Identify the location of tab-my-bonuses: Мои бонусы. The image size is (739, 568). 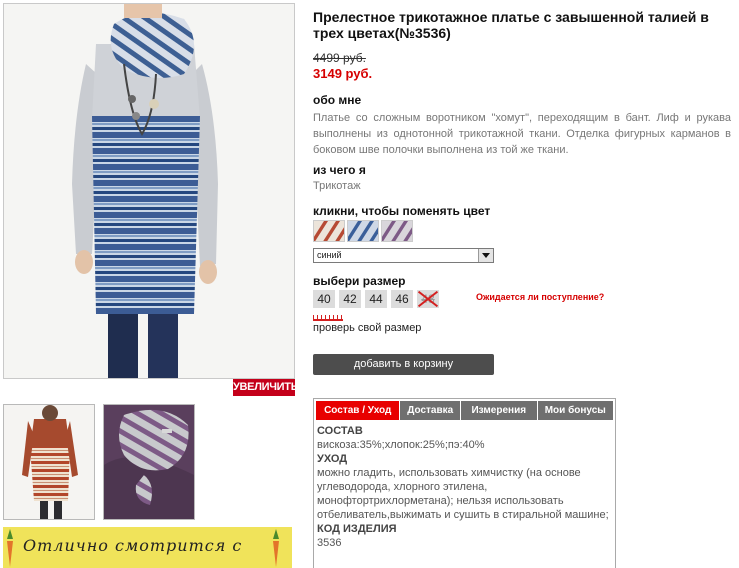
(575, 410).